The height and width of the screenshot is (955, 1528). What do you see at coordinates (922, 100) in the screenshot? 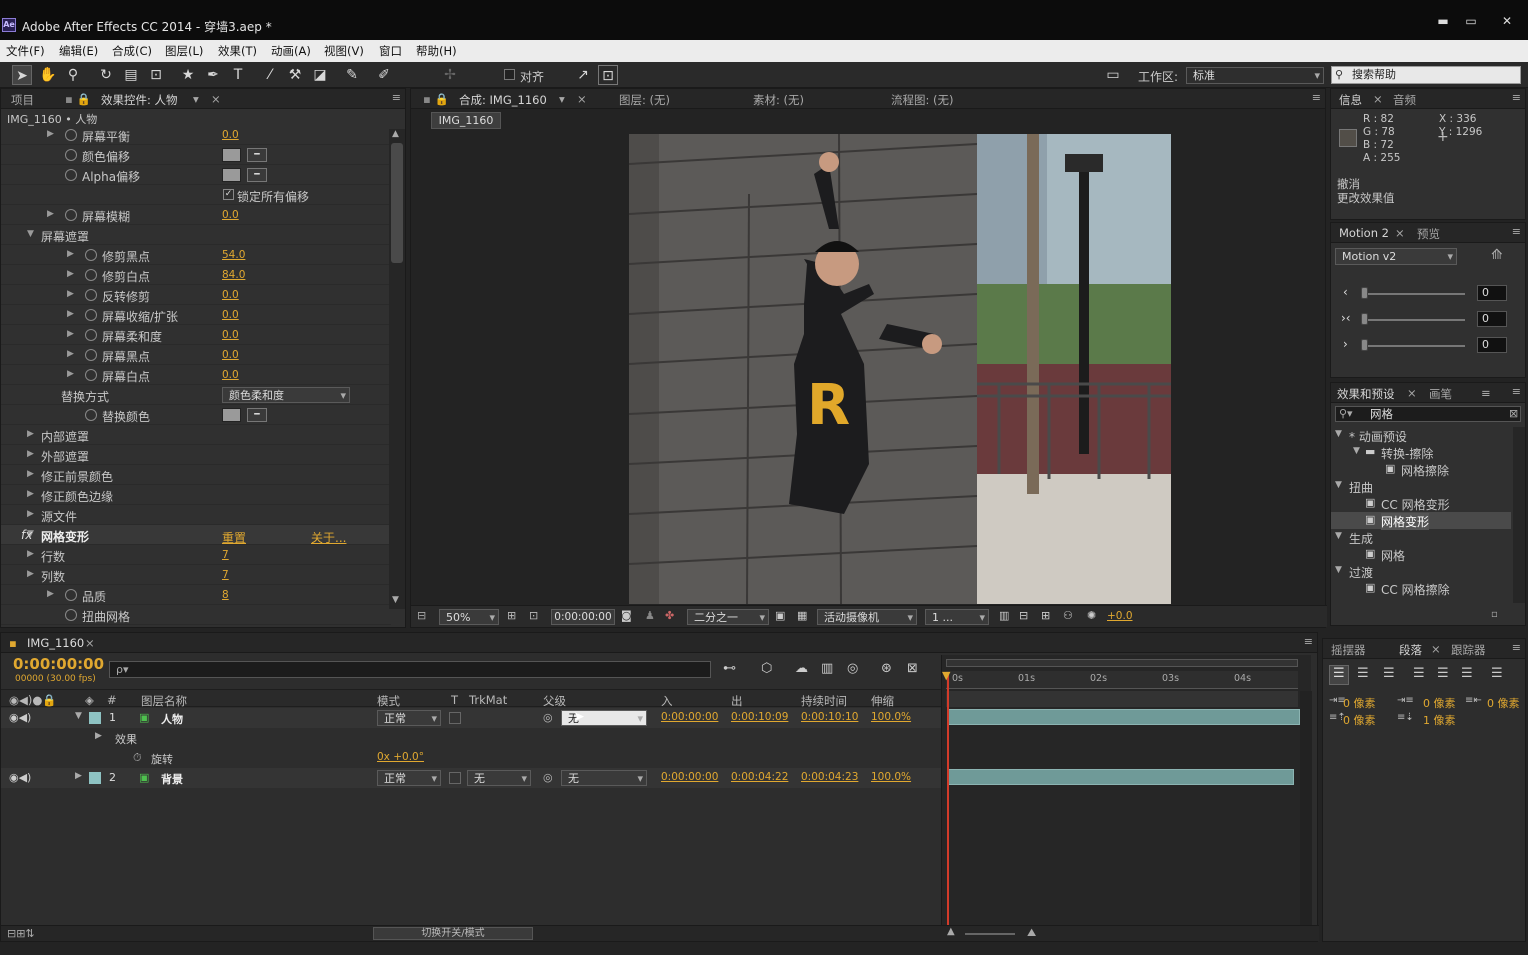
I see `tab-flowchart: 流程图: (无)` at bounding box center [922, 100].